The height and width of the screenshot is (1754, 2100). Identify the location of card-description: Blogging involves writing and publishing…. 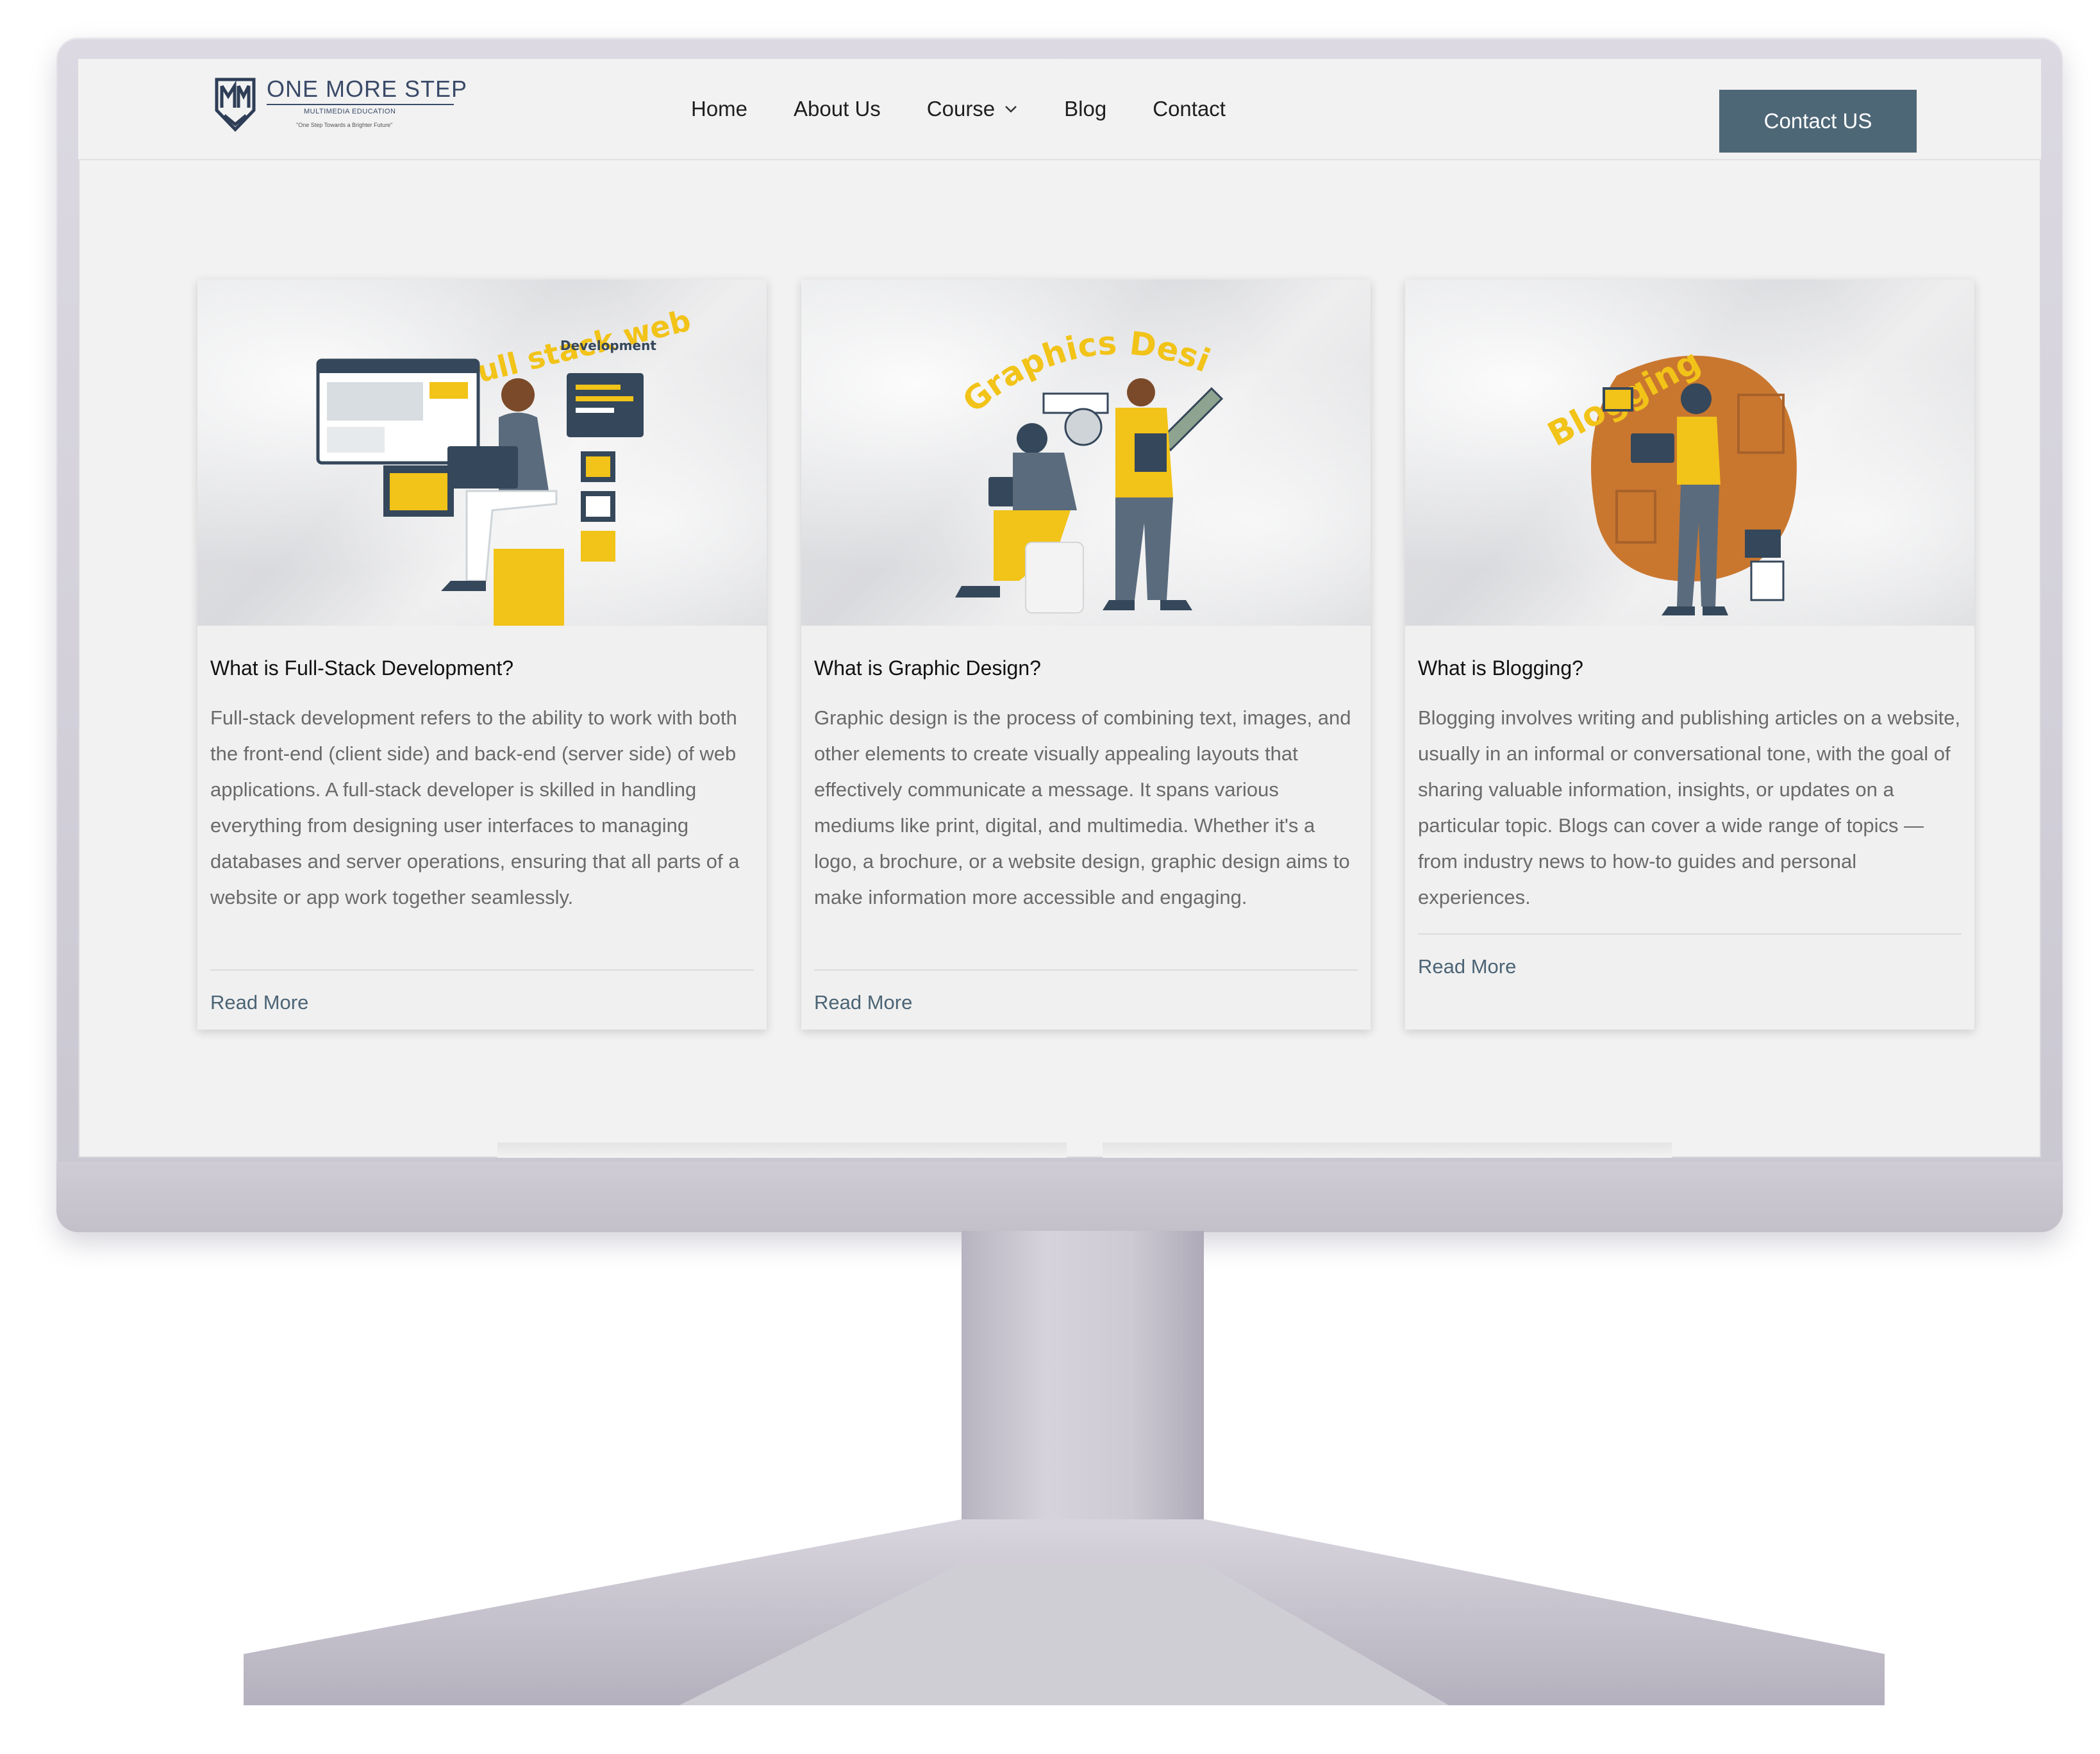
(1689, 807).